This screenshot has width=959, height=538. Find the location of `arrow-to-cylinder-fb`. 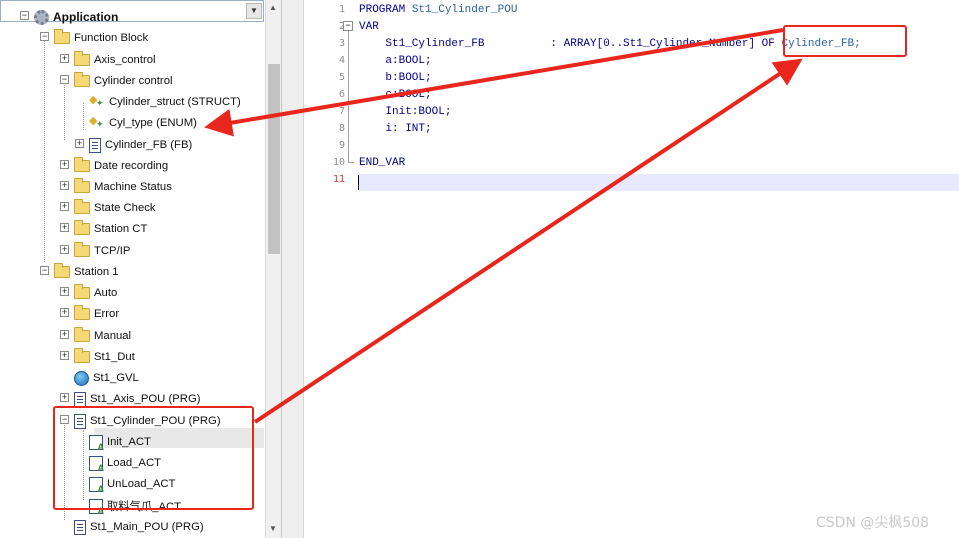

arrow-to-cylinder-fb is located at coordinates (494, 82).